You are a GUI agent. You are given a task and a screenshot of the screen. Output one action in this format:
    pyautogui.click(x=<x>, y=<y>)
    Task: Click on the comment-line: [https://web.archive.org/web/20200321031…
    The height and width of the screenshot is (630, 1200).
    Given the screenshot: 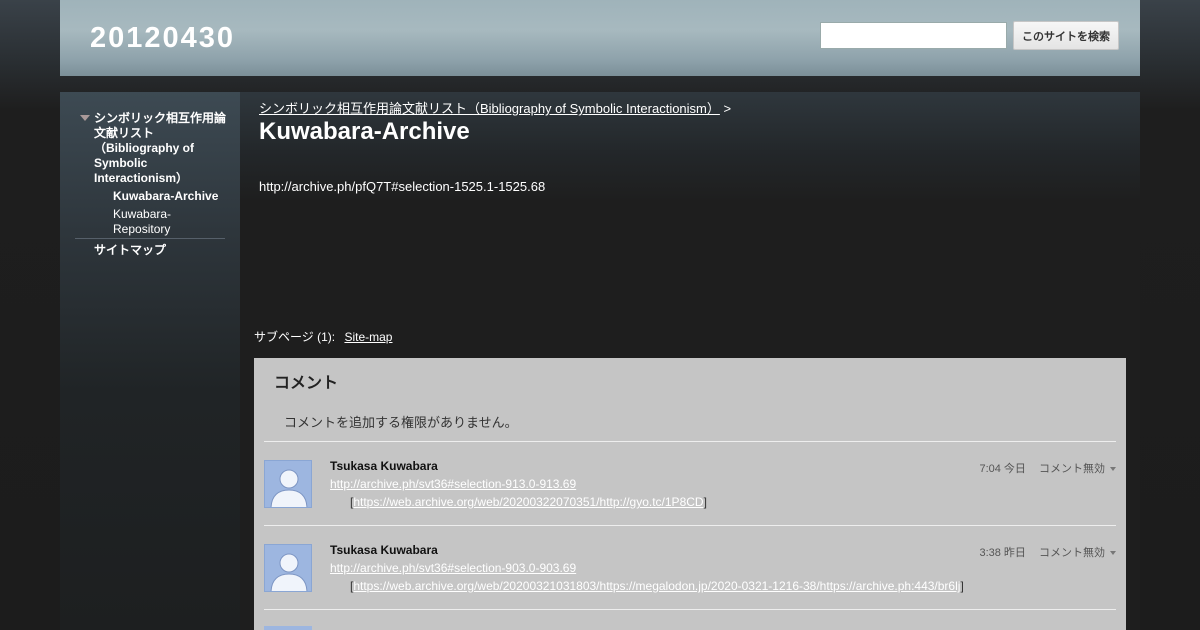 What is the action you would take?
    pyautogui.click(x=657, y=586)
    